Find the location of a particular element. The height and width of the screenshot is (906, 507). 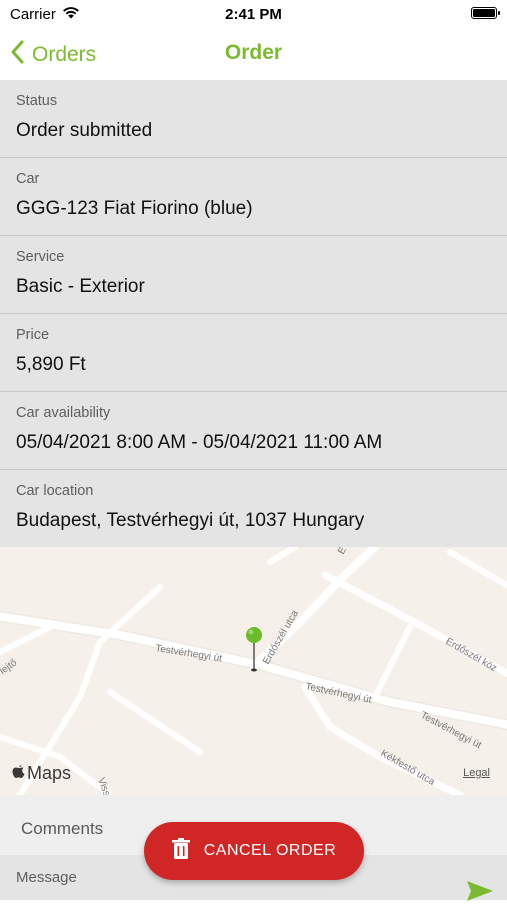

status-row: Status Order submitted is located at coordinates (253, 119).